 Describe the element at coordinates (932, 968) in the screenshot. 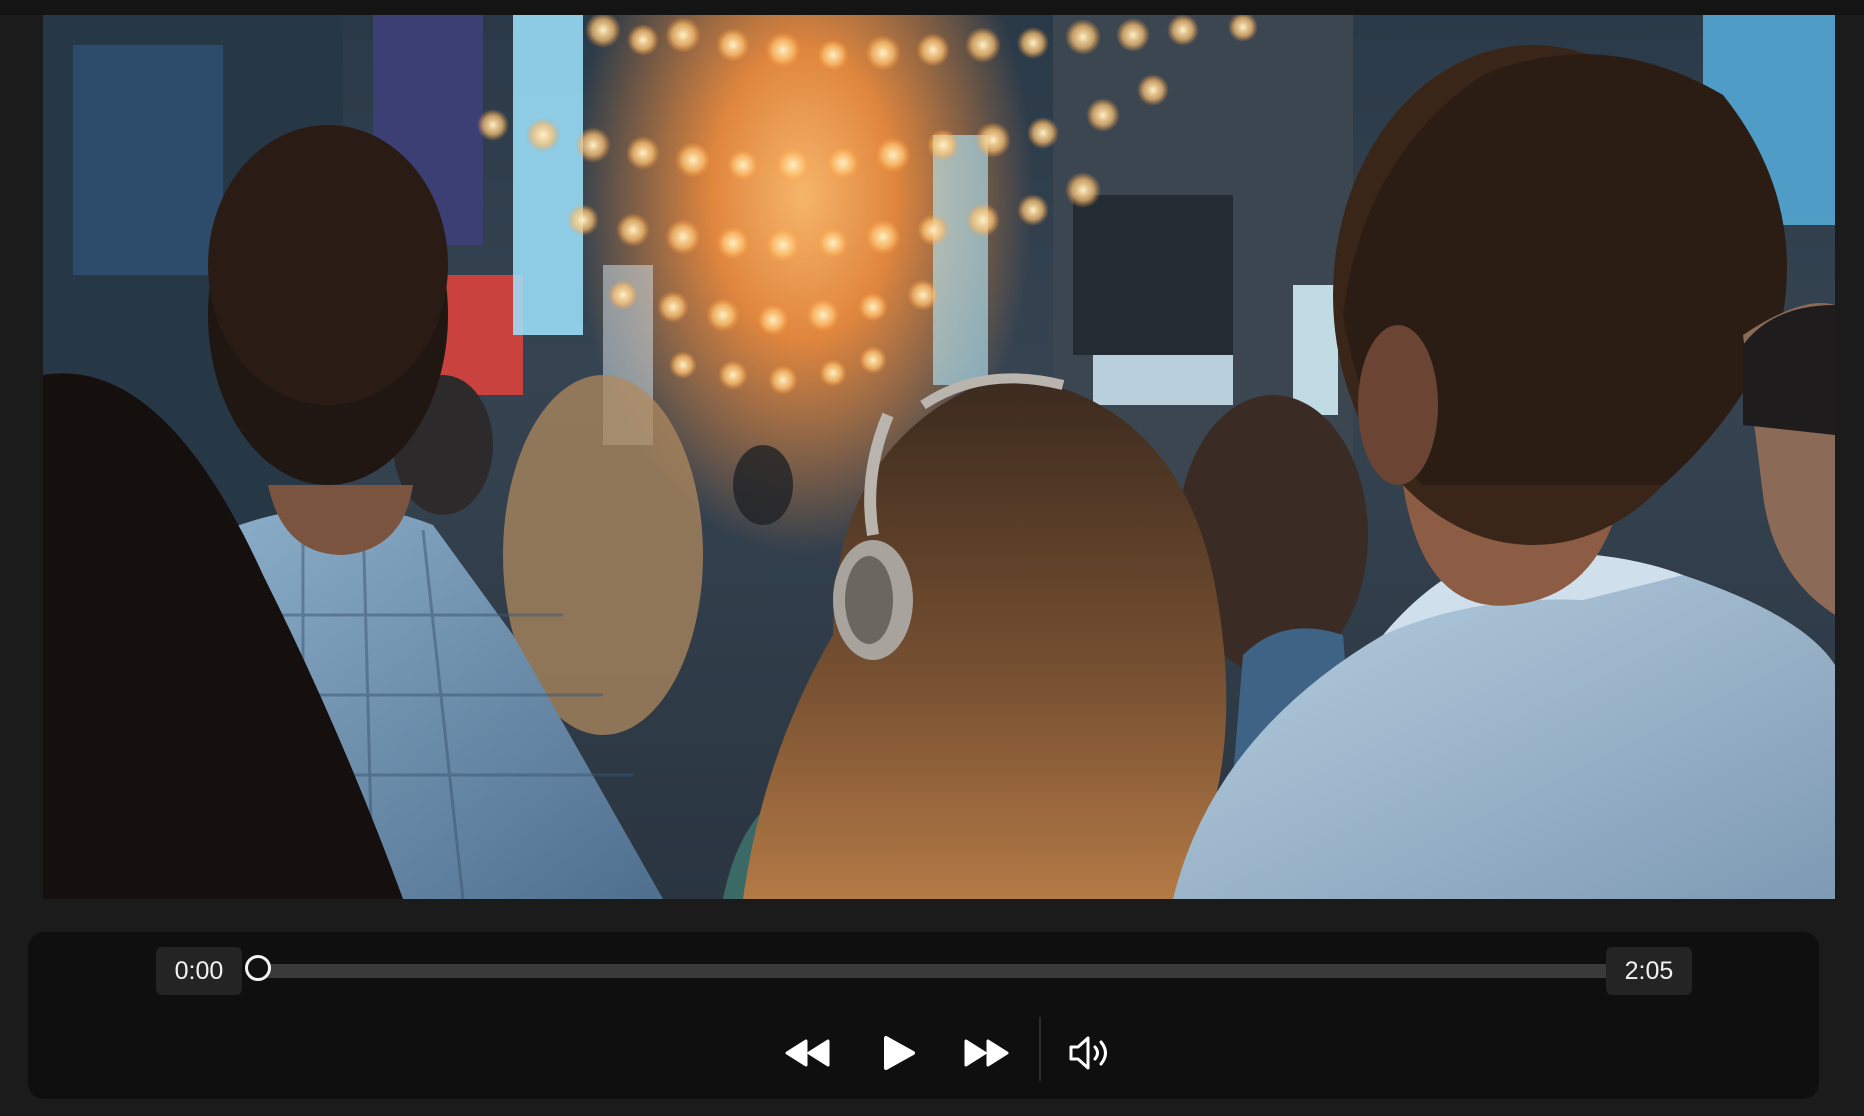

I see `progress-track` at that location.